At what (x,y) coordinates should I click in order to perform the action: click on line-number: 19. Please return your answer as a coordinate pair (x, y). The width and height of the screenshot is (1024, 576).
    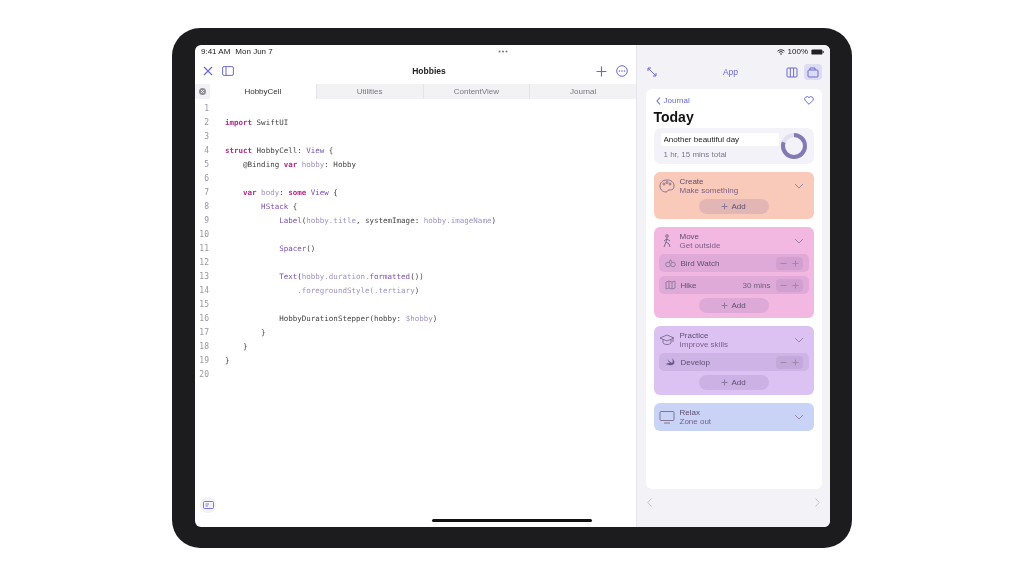
    Looking at the image, I should click on (203, 360).